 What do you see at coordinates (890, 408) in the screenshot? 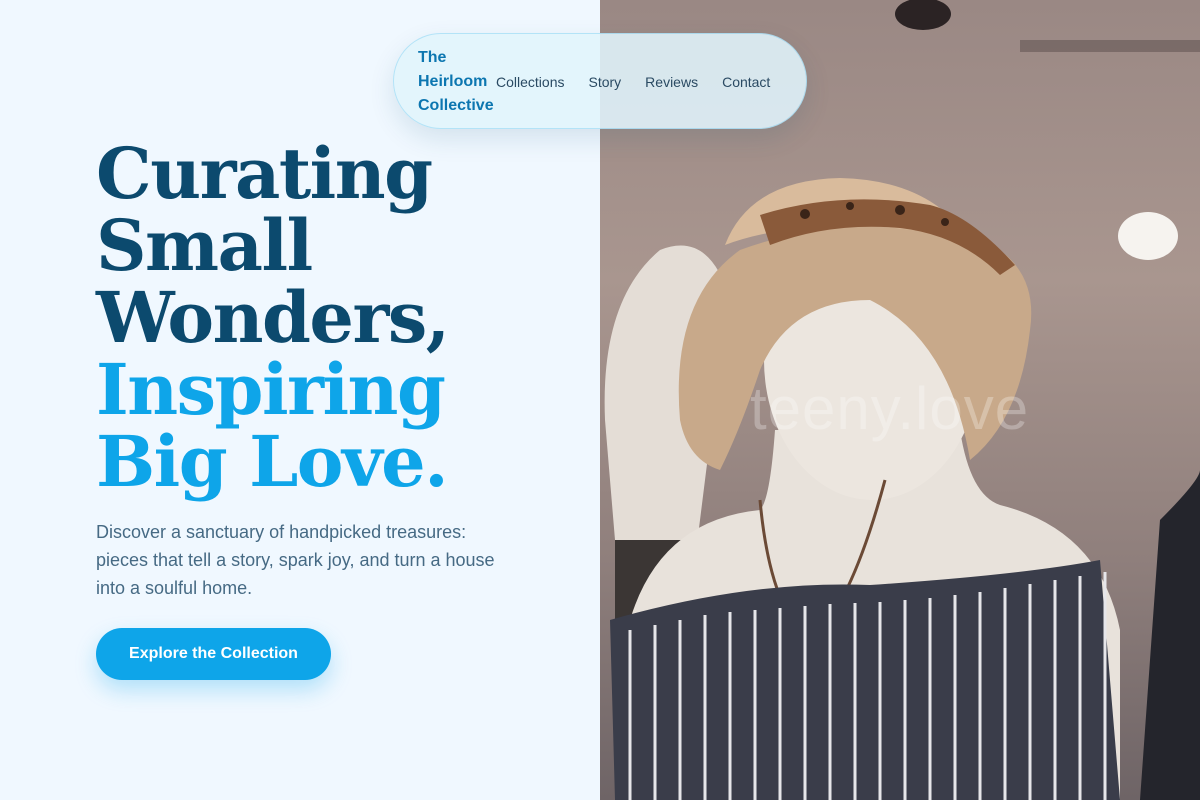
I see `watermark-text: teeny.love` at bounding box center [890, 408].